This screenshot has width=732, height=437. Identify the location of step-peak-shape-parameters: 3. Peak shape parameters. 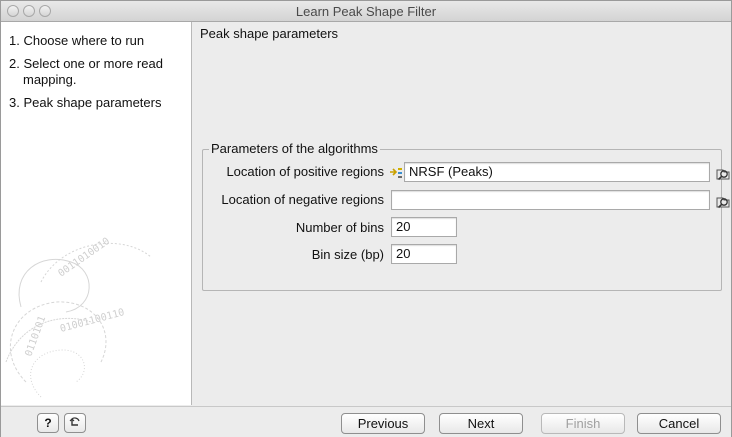
(85, 102).